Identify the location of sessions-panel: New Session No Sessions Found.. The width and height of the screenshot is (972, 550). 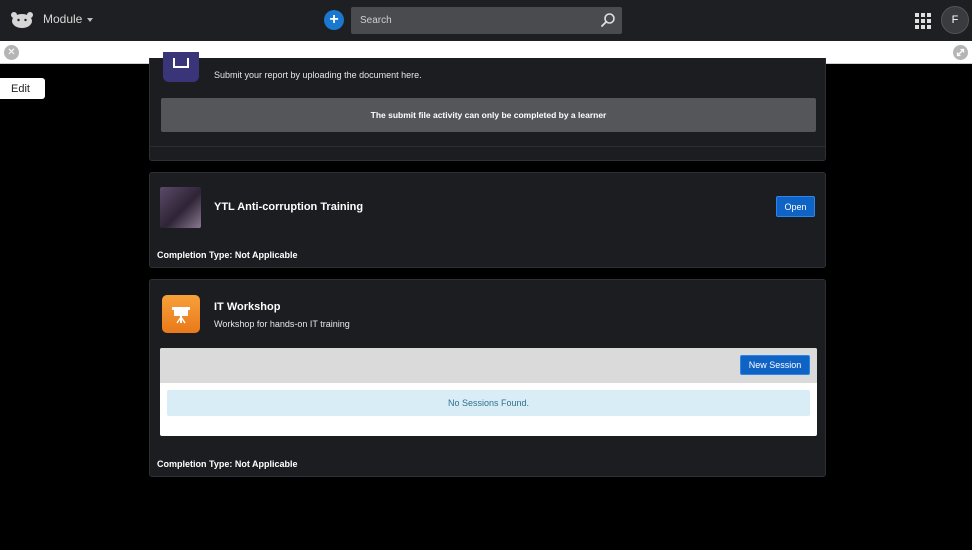
(488, 392).